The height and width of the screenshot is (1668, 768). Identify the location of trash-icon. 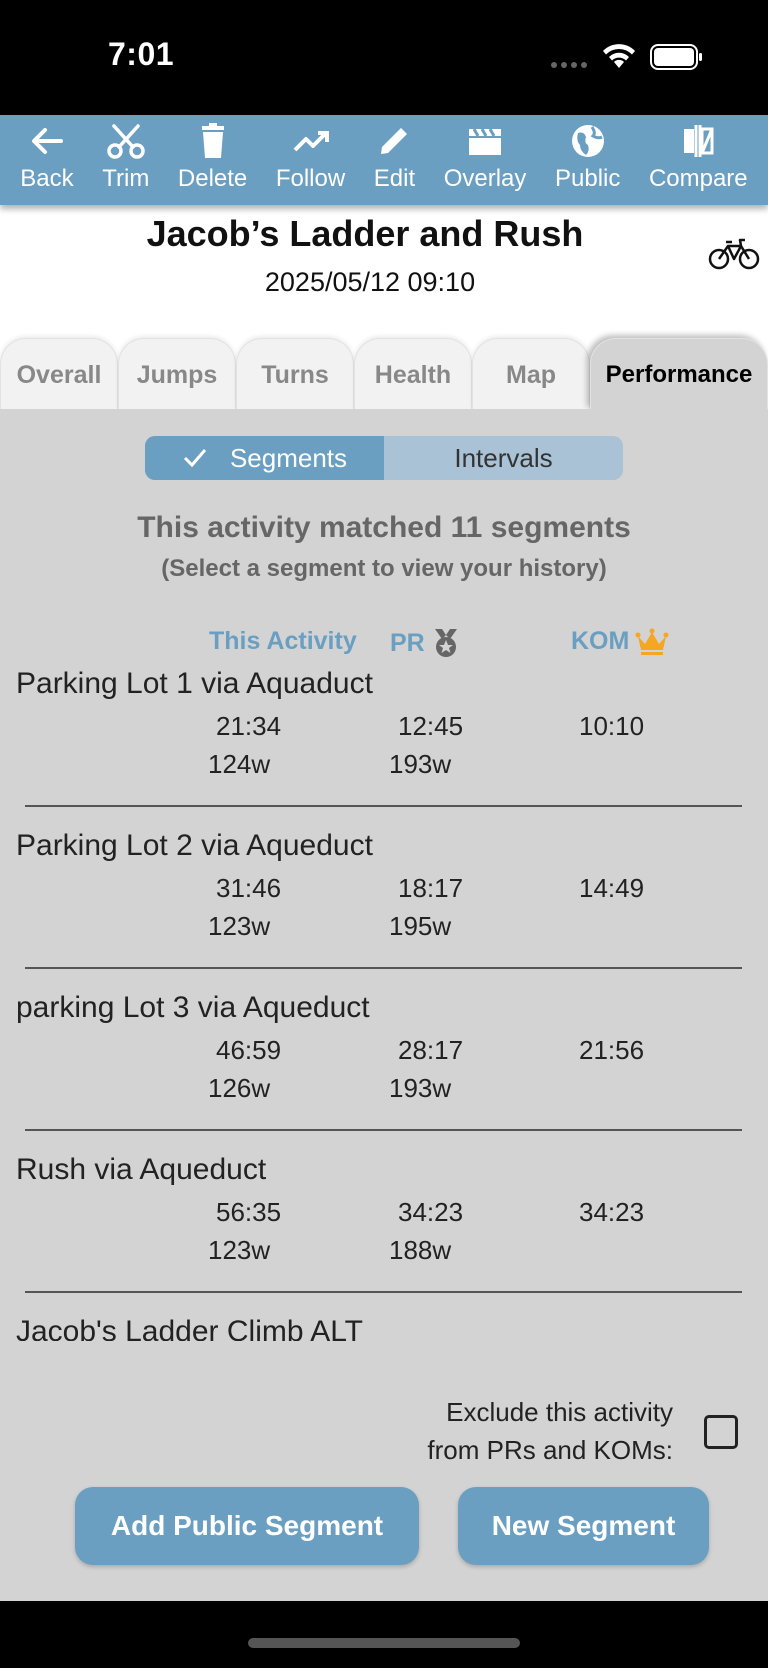
(212, 140).